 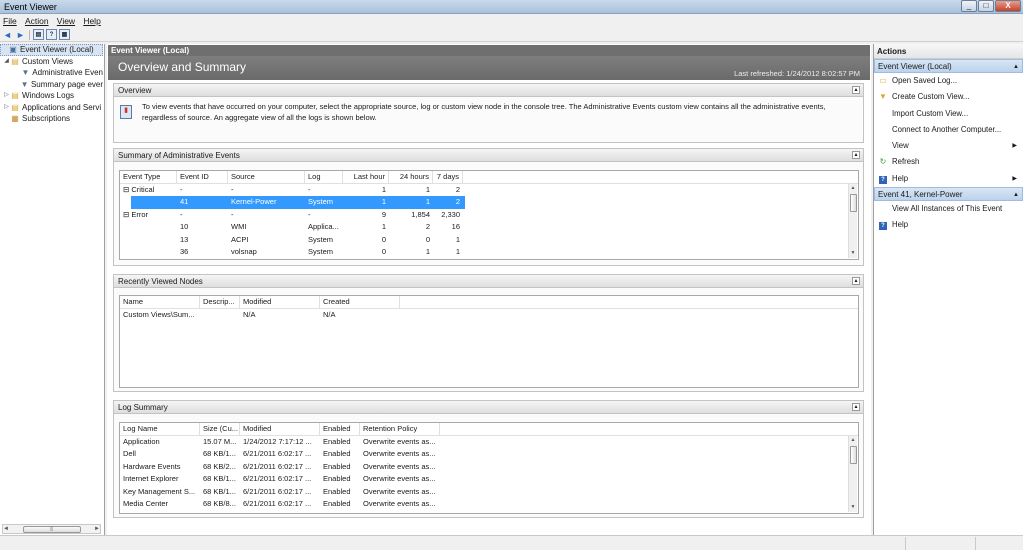 I want to click on menu-help: Help, so click(x=91, y=21).